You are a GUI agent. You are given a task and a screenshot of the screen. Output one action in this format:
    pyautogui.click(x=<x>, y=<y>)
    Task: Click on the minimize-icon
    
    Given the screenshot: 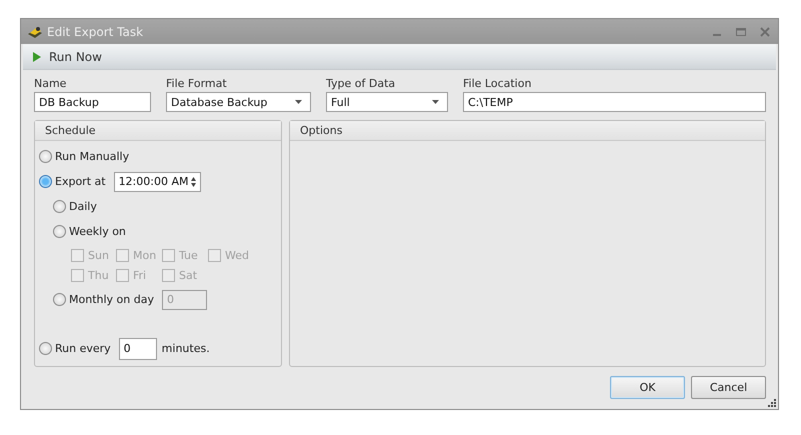 What is the action you would take?
    pyautogui.click(x=717, y=35)
    